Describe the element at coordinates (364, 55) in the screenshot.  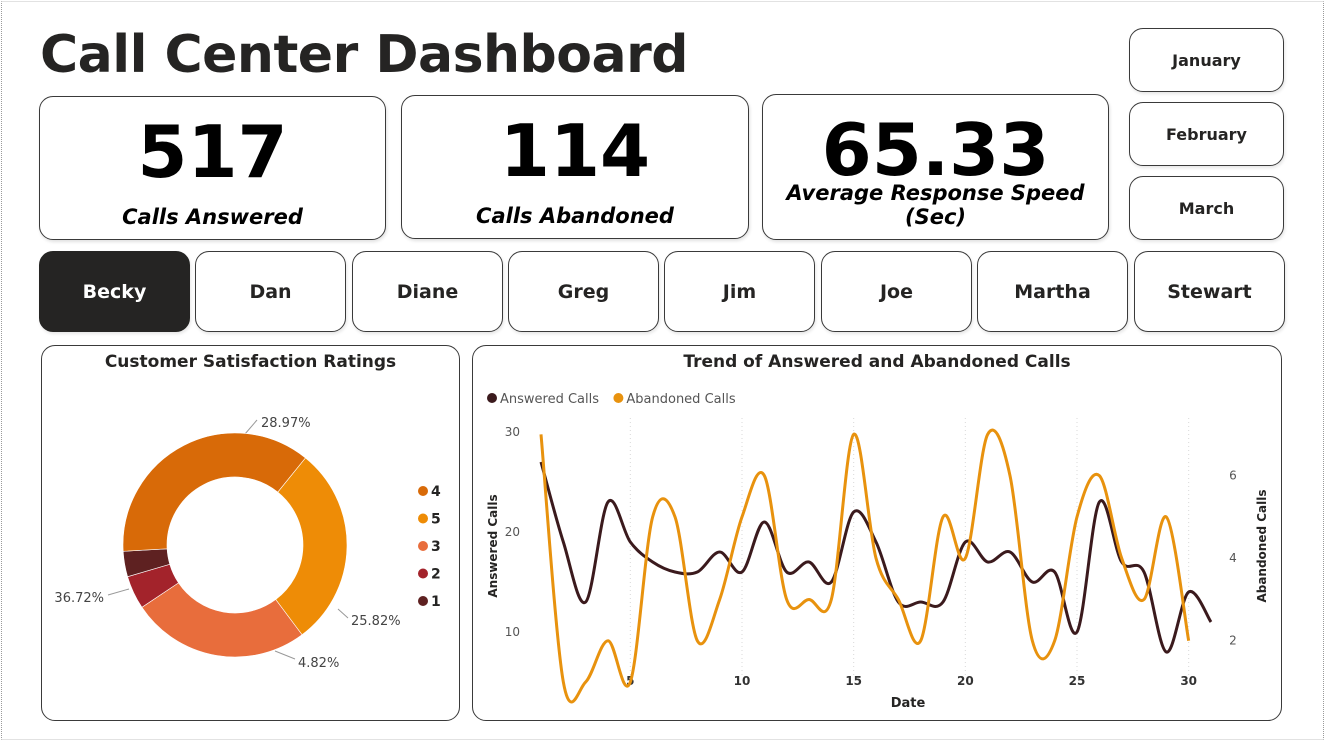
I see `page-title: Call Center Dashboard` at that location.